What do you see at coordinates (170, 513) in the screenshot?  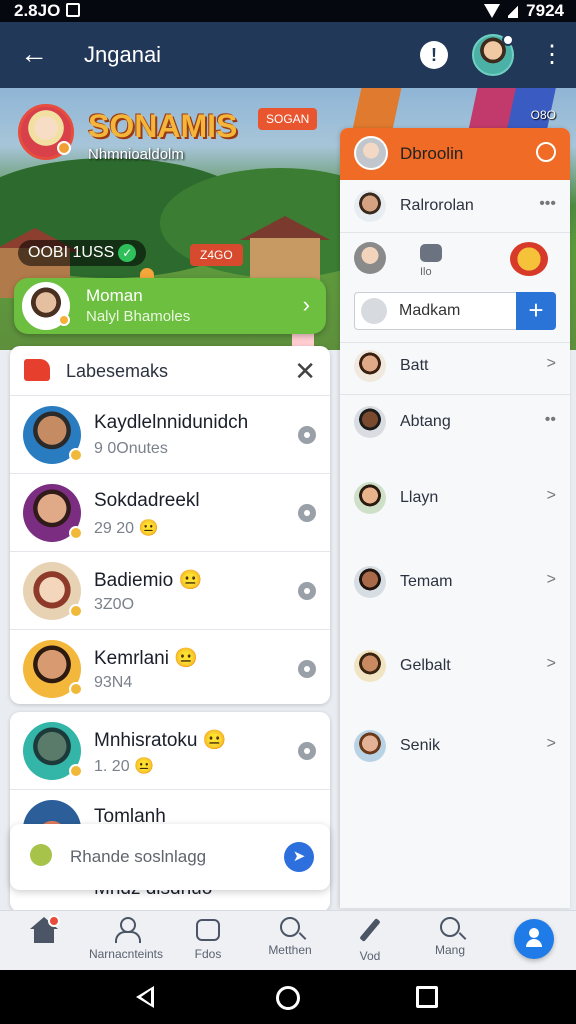 I see `list-item: Sokdadreekl 29 20 😐` at bounding box center [170, 513].